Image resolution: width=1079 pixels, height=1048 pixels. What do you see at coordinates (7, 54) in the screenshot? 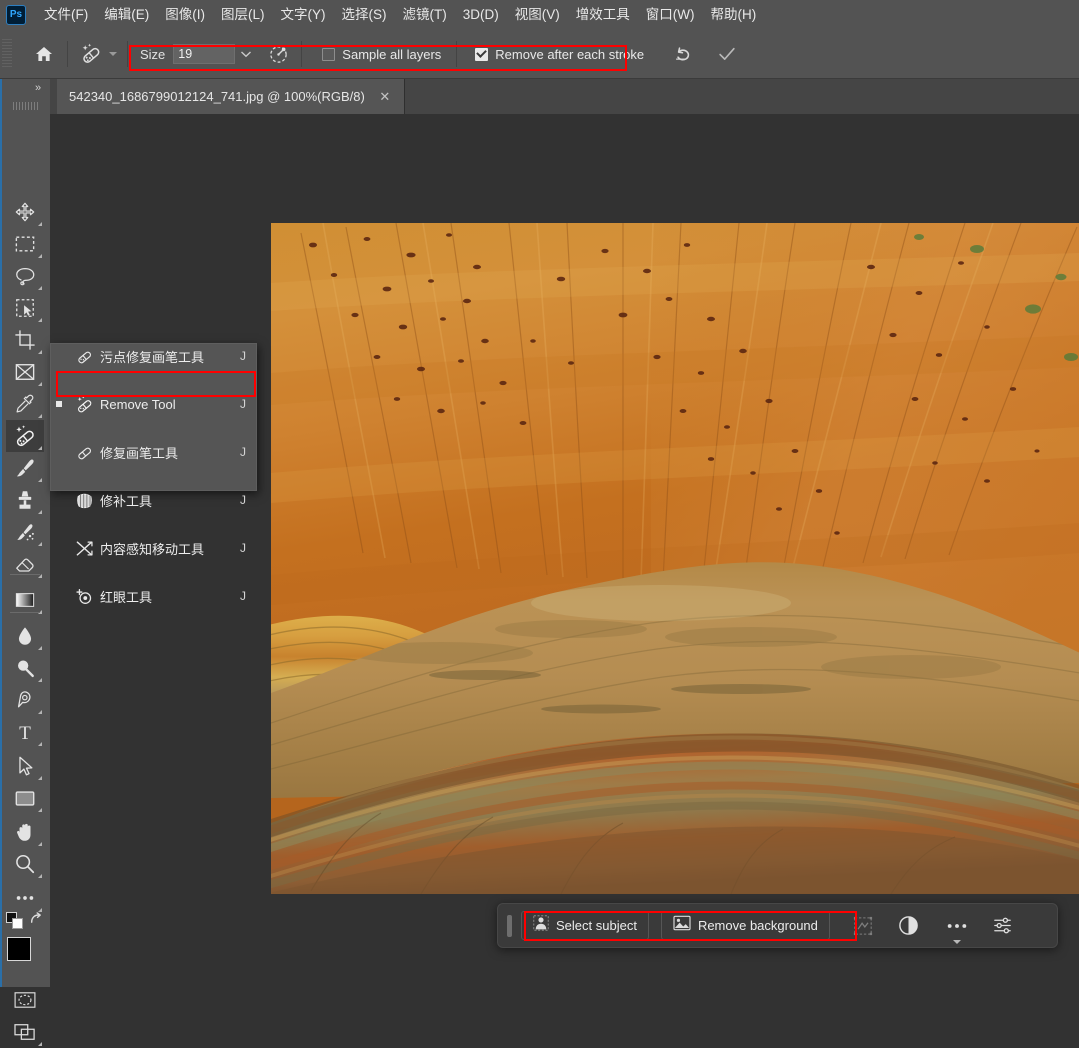
I see `options-bar-drag-handle` at bounding box center [7, 54].